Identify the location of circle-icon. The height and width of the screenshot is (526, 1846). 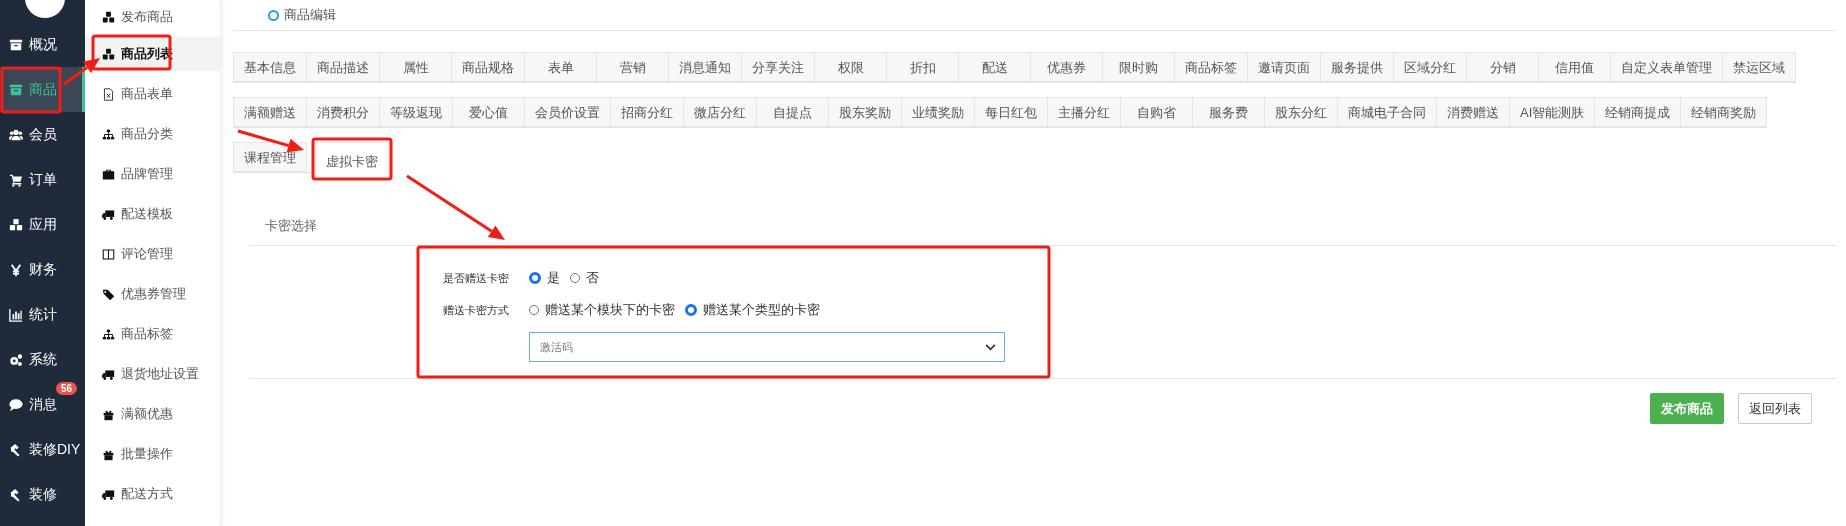
(273, 15).